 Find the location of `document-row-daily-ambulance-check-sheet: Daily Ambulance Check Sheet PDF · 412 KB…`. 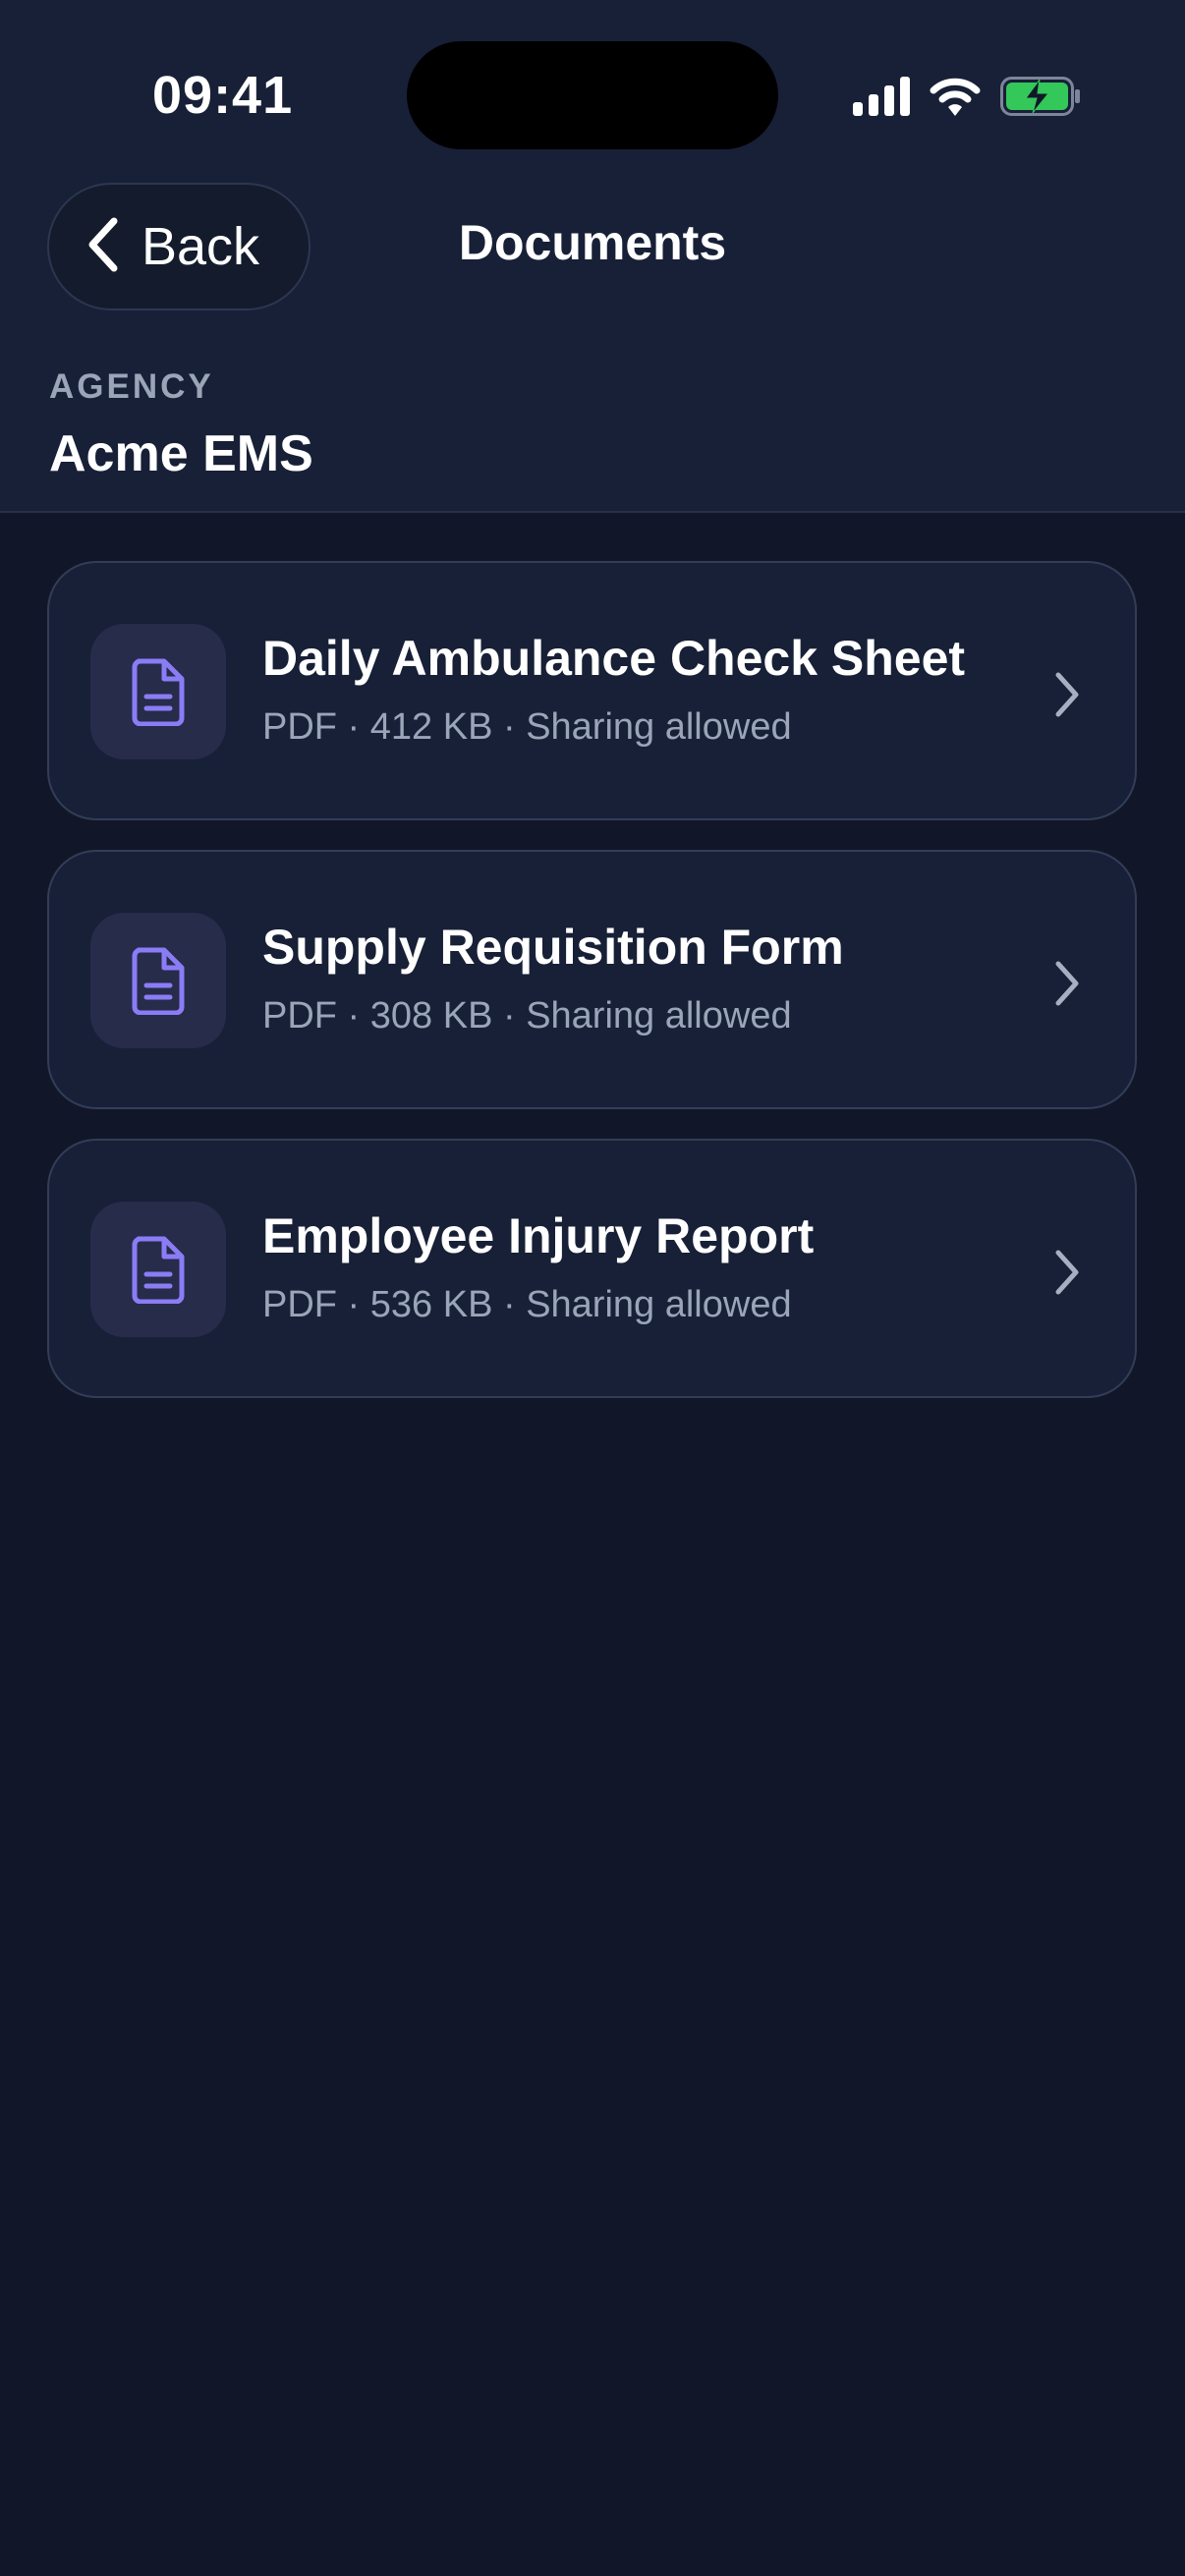

document-row-daily-ambulance-check-sheet: Daily Ambulance Check Sheet PDF · 412 KB… is located at coordinates (592, 690).